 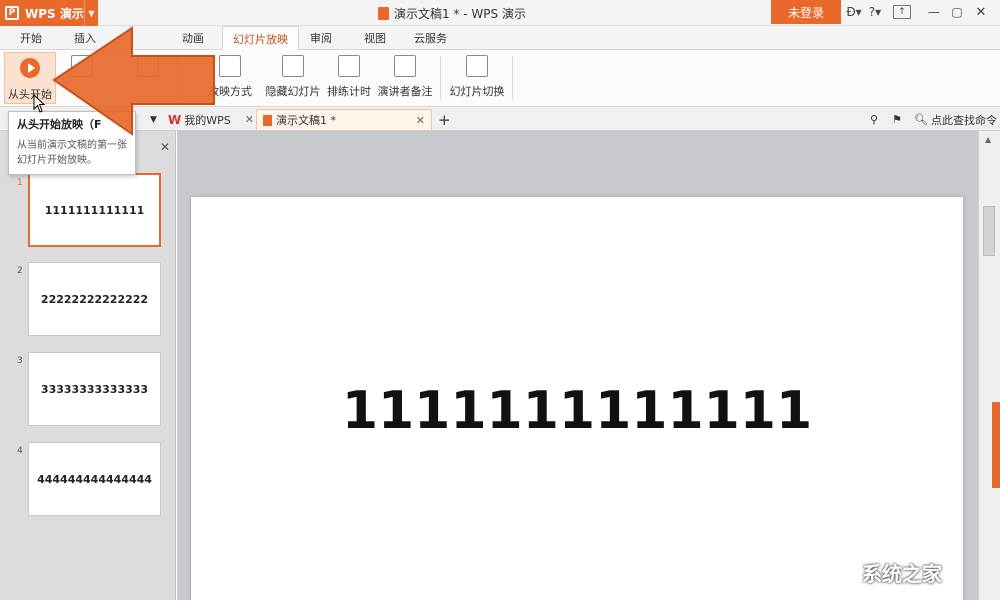 What do you see at coordinates (207, 120) in the screenshot?
I see `tab-my-wps-label: 我的WPS` at bounding box center [207, 120].